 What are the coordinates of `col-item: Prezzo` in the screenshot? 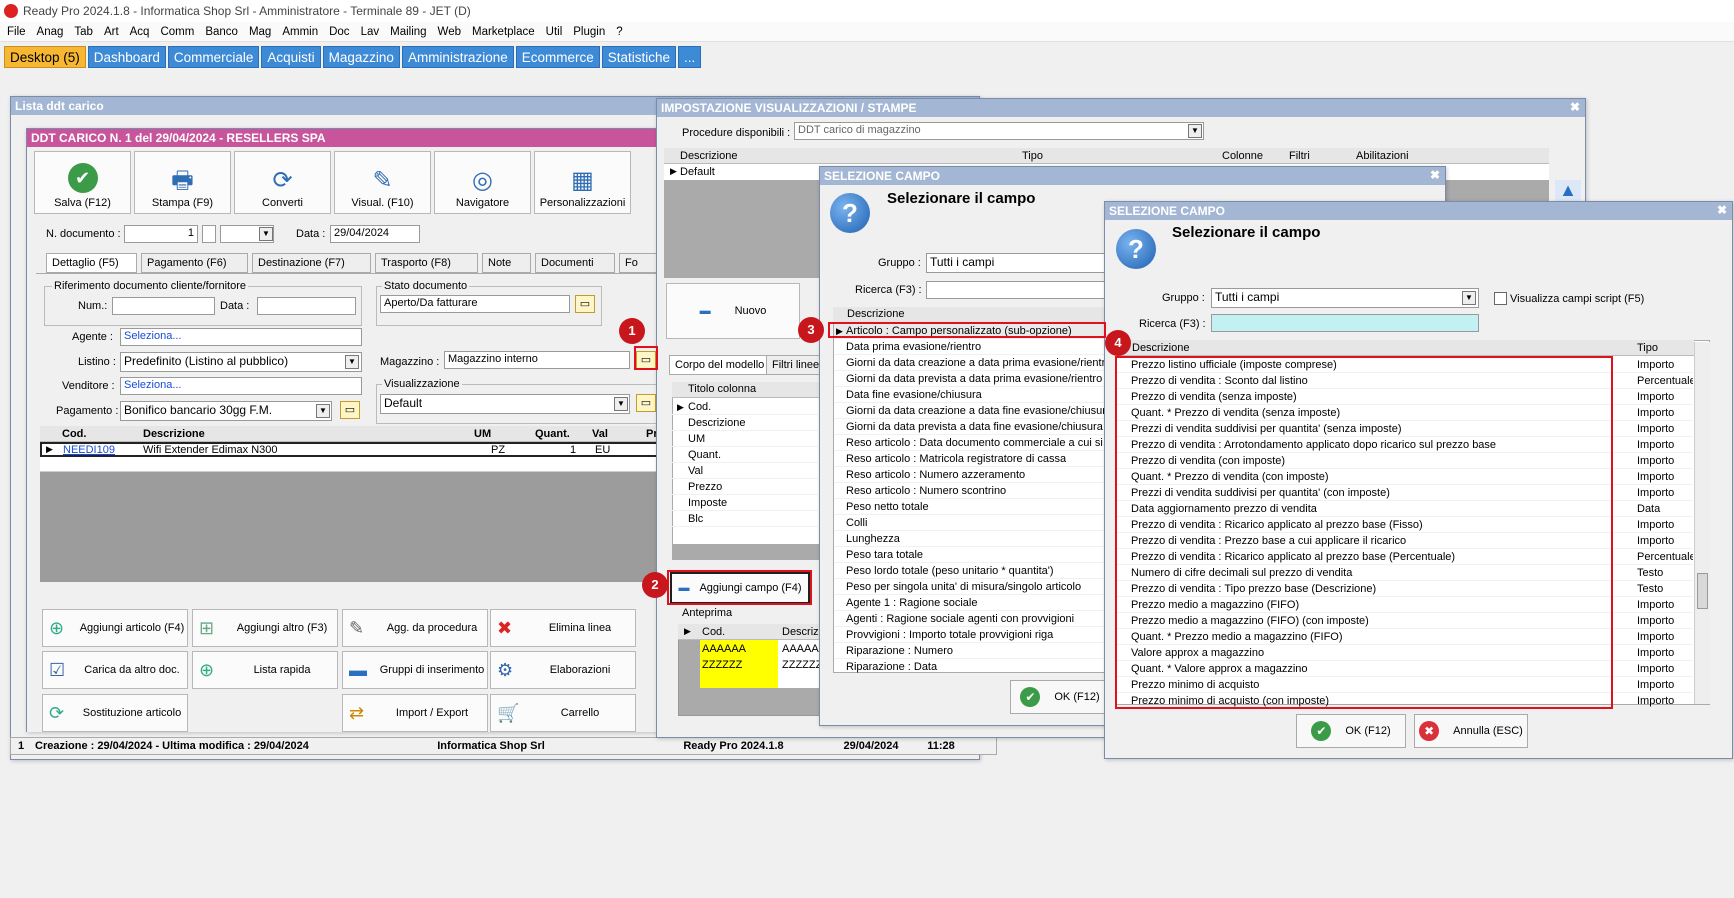 It's located at (745, 487).